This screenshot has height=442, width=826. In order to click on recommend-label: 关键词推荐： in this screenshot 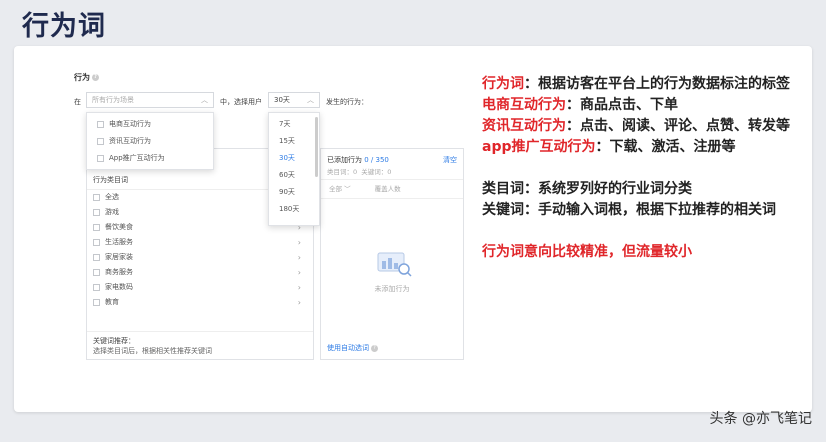, I will do `click(114, 341)`.